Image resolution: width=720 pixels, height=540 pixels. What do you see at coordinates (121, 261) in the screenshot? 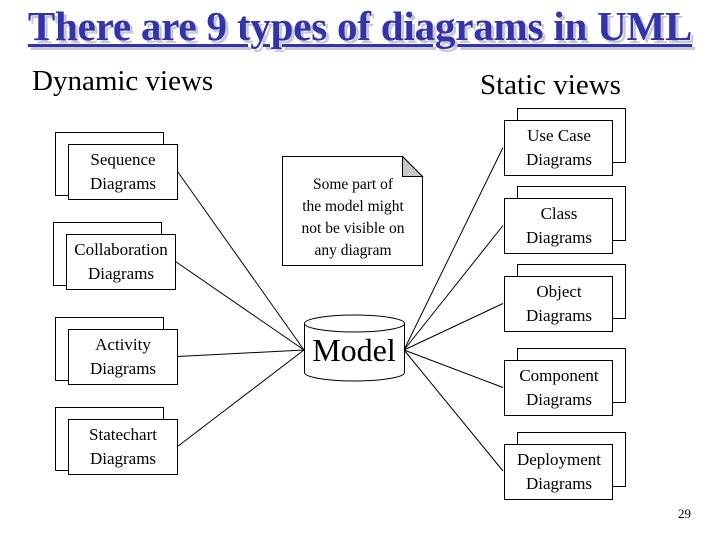
I see `diagram-label-collaboration: Collaboration Diagrams` at bounding box center [121, 261].